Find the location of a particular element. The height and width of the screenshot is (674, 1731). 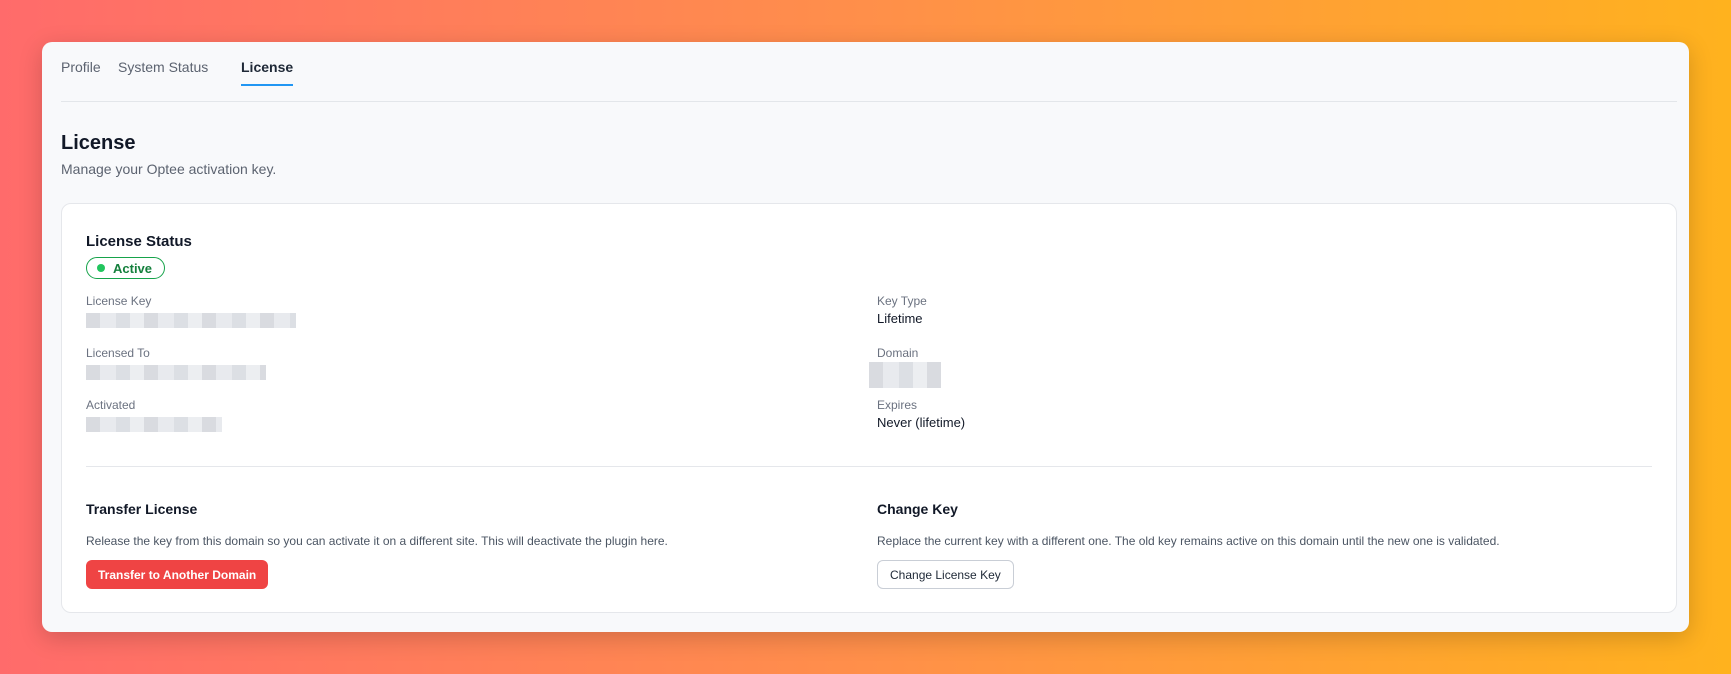

key-type-field: Key Type Lifetime is located at coordinates (902, 310).